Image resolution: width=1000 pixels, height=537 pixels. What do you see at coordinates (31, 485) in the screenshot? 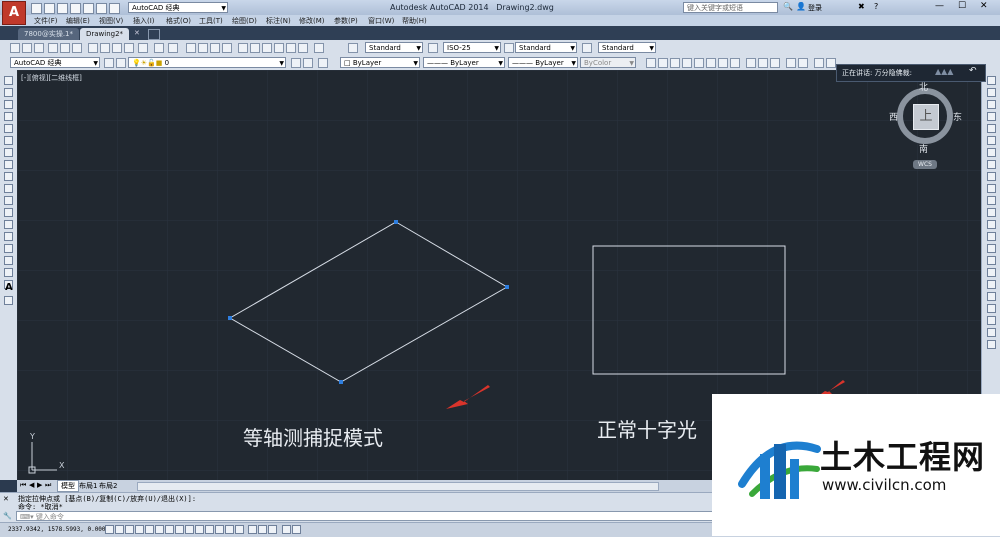
I see `tab-nav-prev-icon: ◀` at bounding box center [31, 485].